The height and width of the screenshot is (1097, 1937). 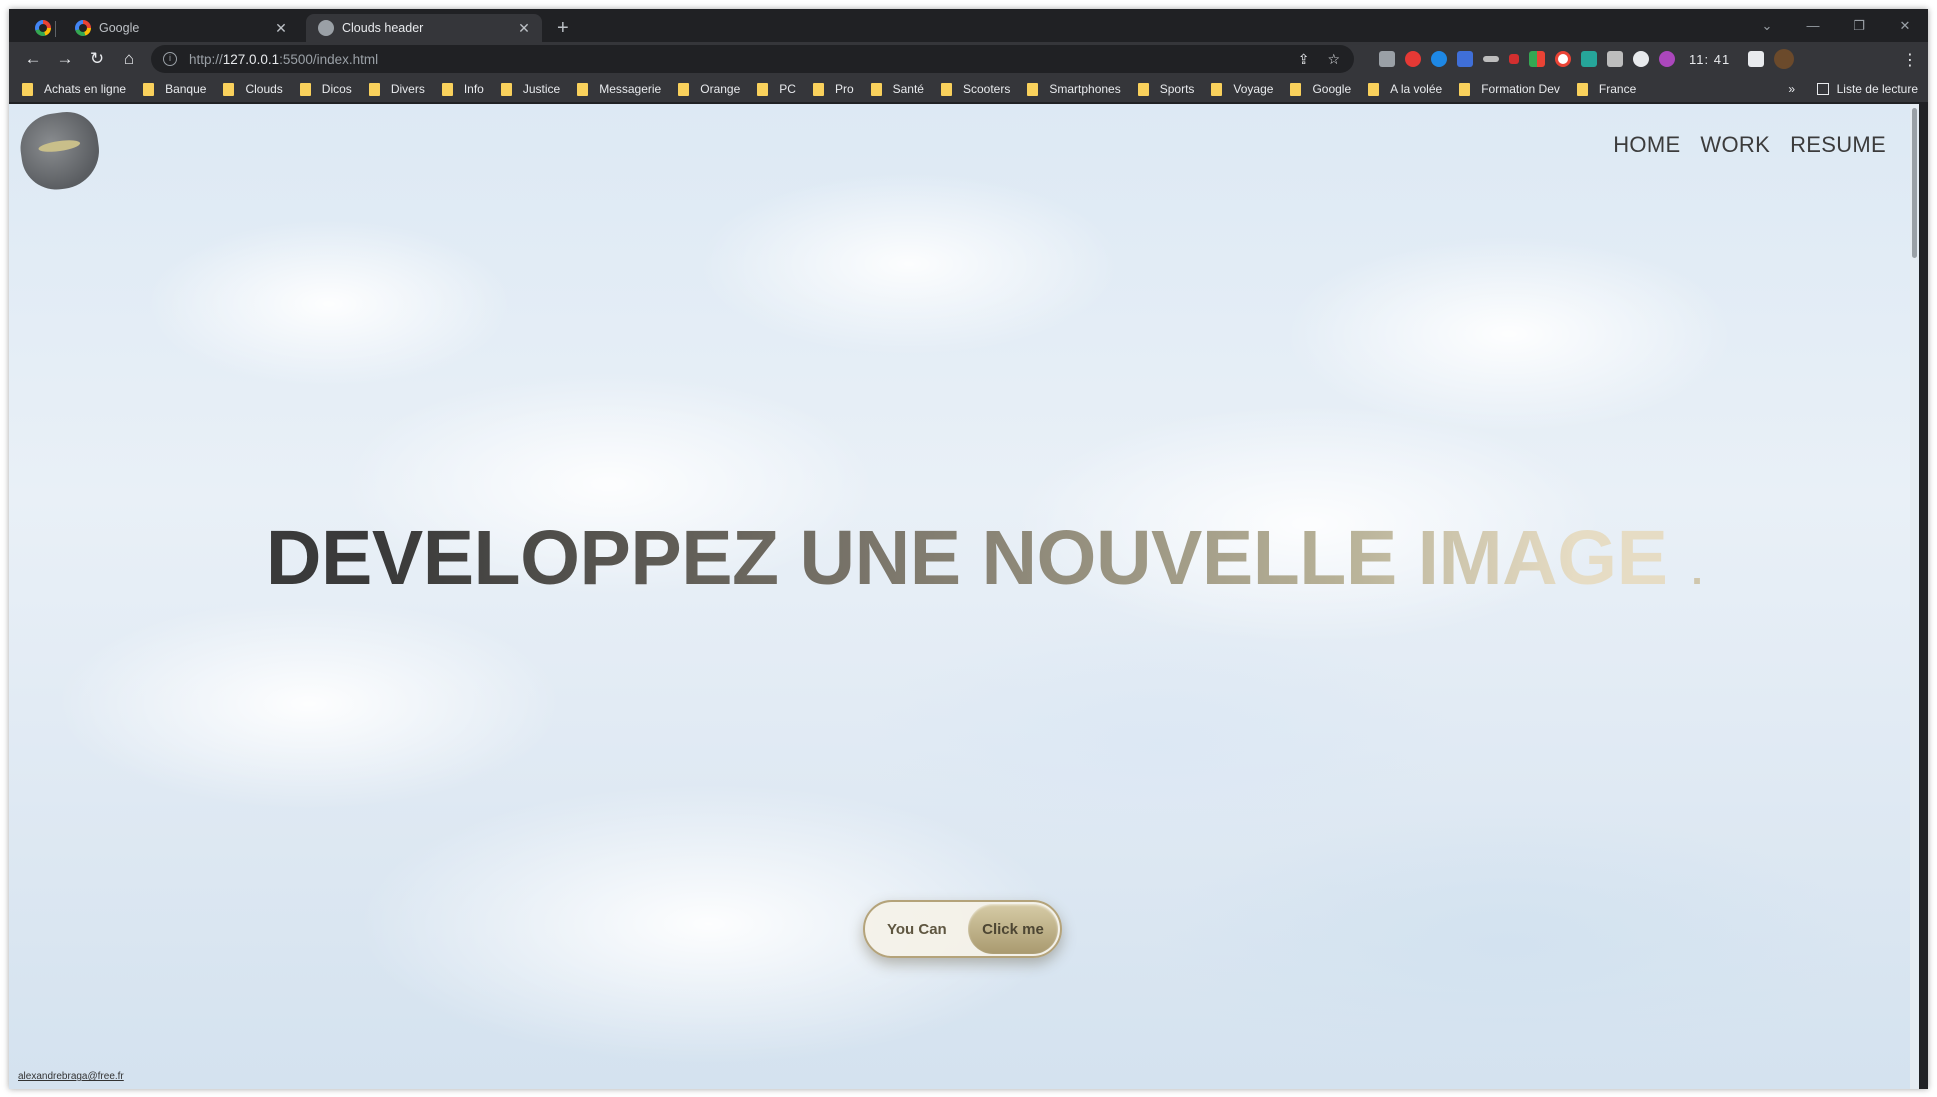 What do you see at coordinates (1617, 89) in the screenshot?
I see `bookmark-label: France` at bounding box center [1617, 89].